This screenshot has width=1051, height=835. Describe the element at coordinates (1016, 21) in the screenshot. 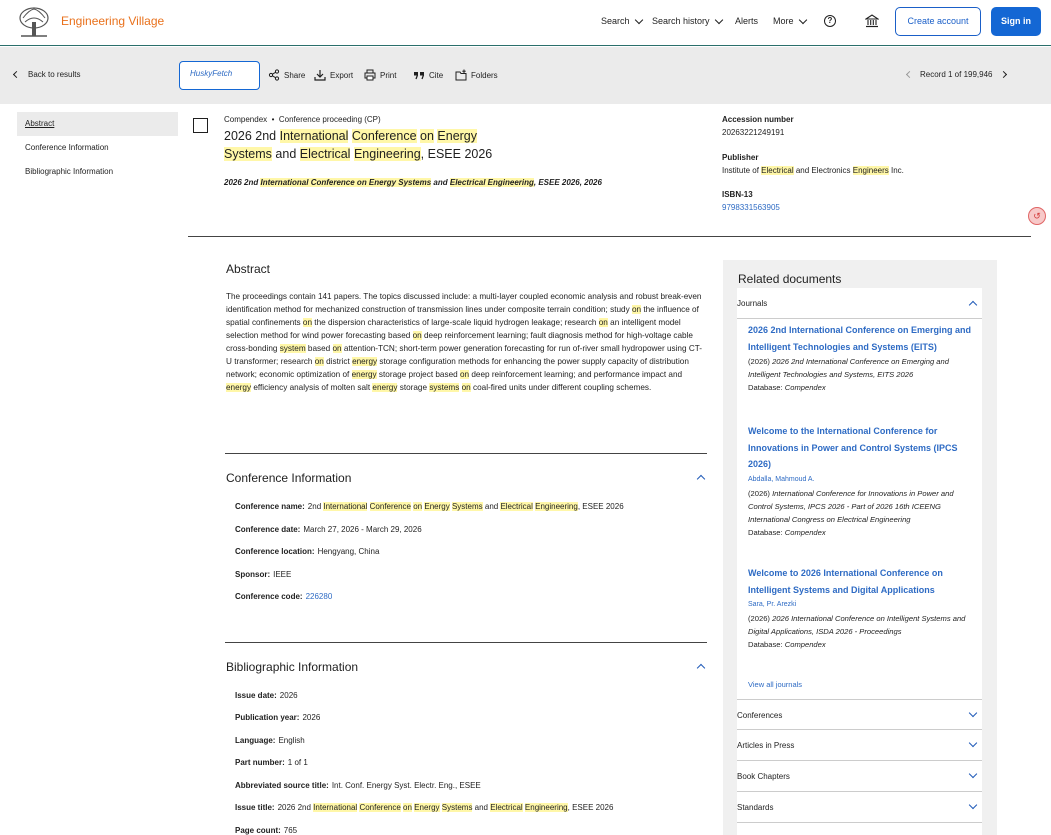

I see `sign-in-button: Sign in` at that location.